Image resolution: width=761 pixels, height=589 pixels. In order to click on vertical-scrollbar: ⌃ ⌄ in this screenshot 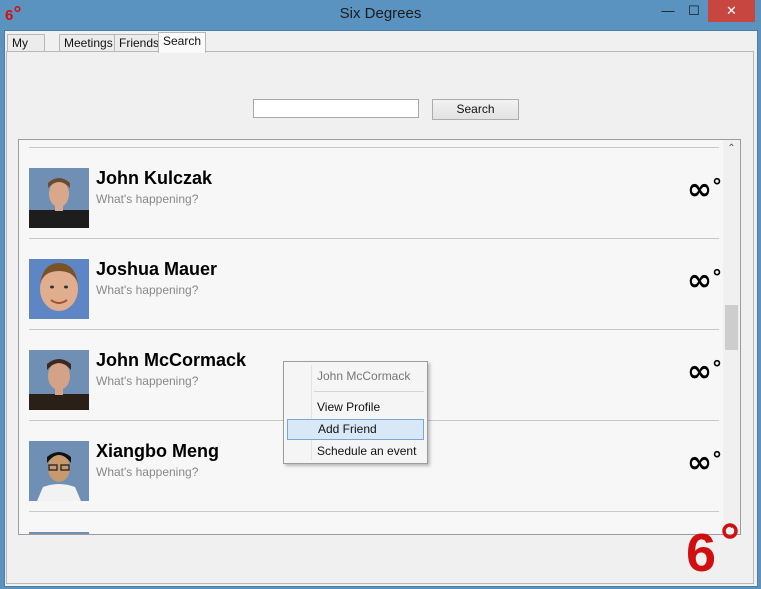, I will do `click(731, 337)`.